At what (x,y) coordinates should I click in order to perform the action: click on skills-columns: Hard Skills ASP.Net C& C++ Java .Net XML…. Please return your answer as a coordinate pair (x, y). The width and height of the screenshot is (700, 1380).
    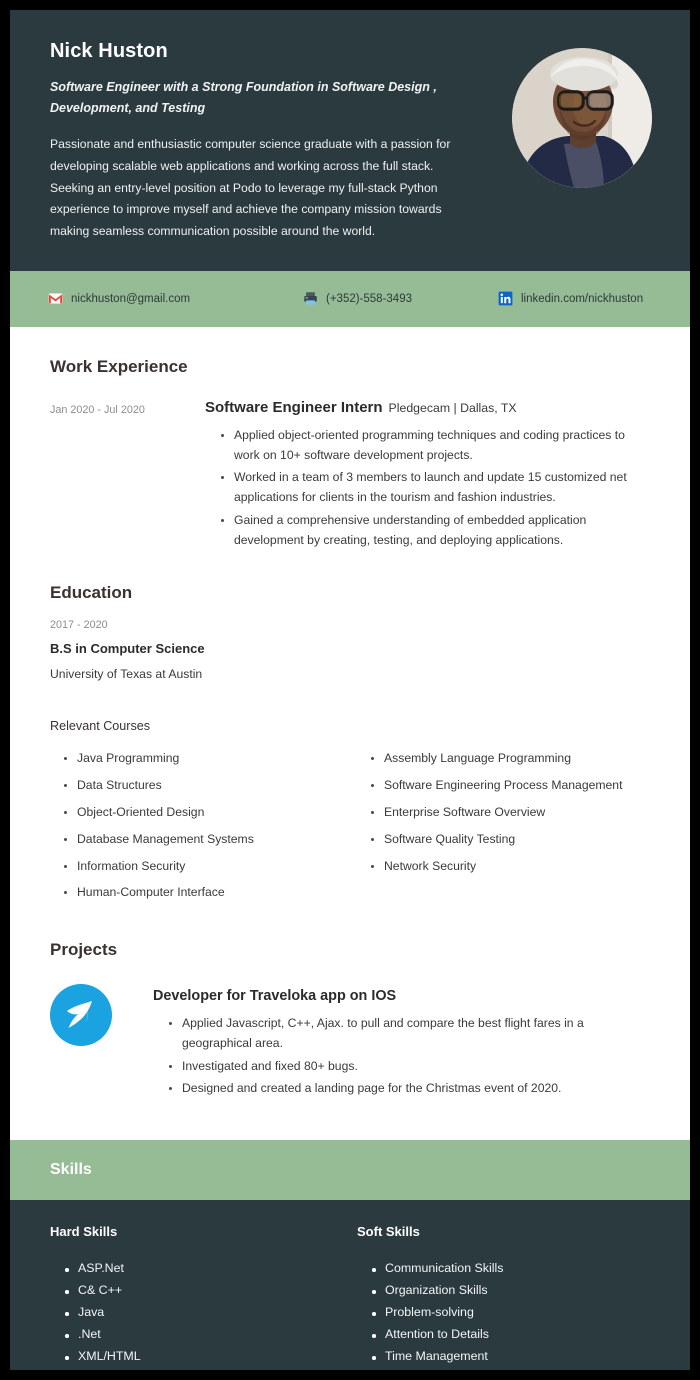
    Looking at the image, I should click on (350, 1297).